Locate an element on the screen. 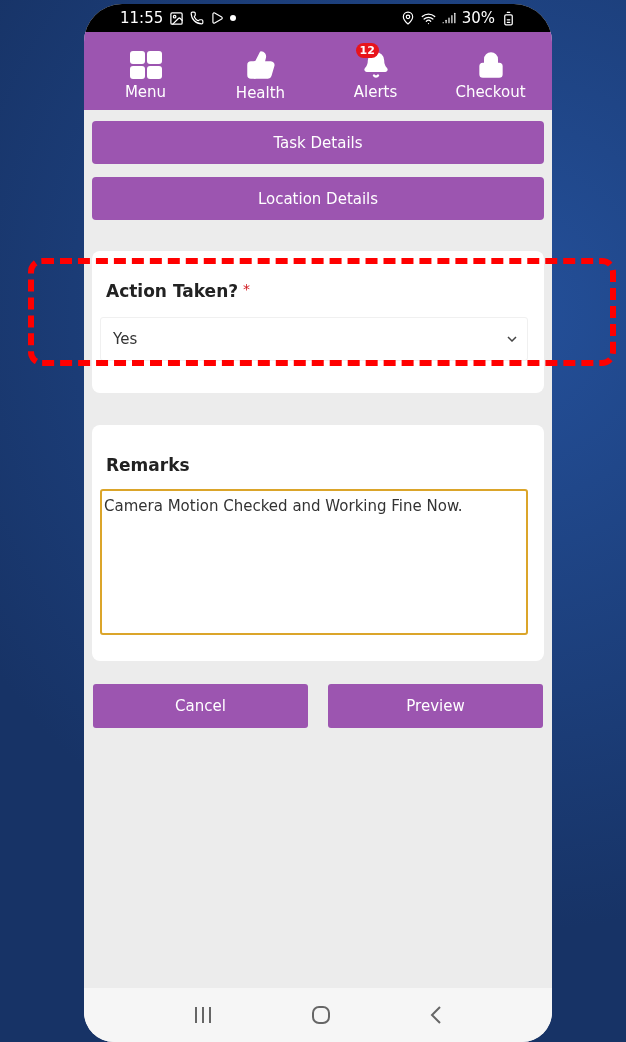  nav-label: Checkout is located at coordinates (490, 92).